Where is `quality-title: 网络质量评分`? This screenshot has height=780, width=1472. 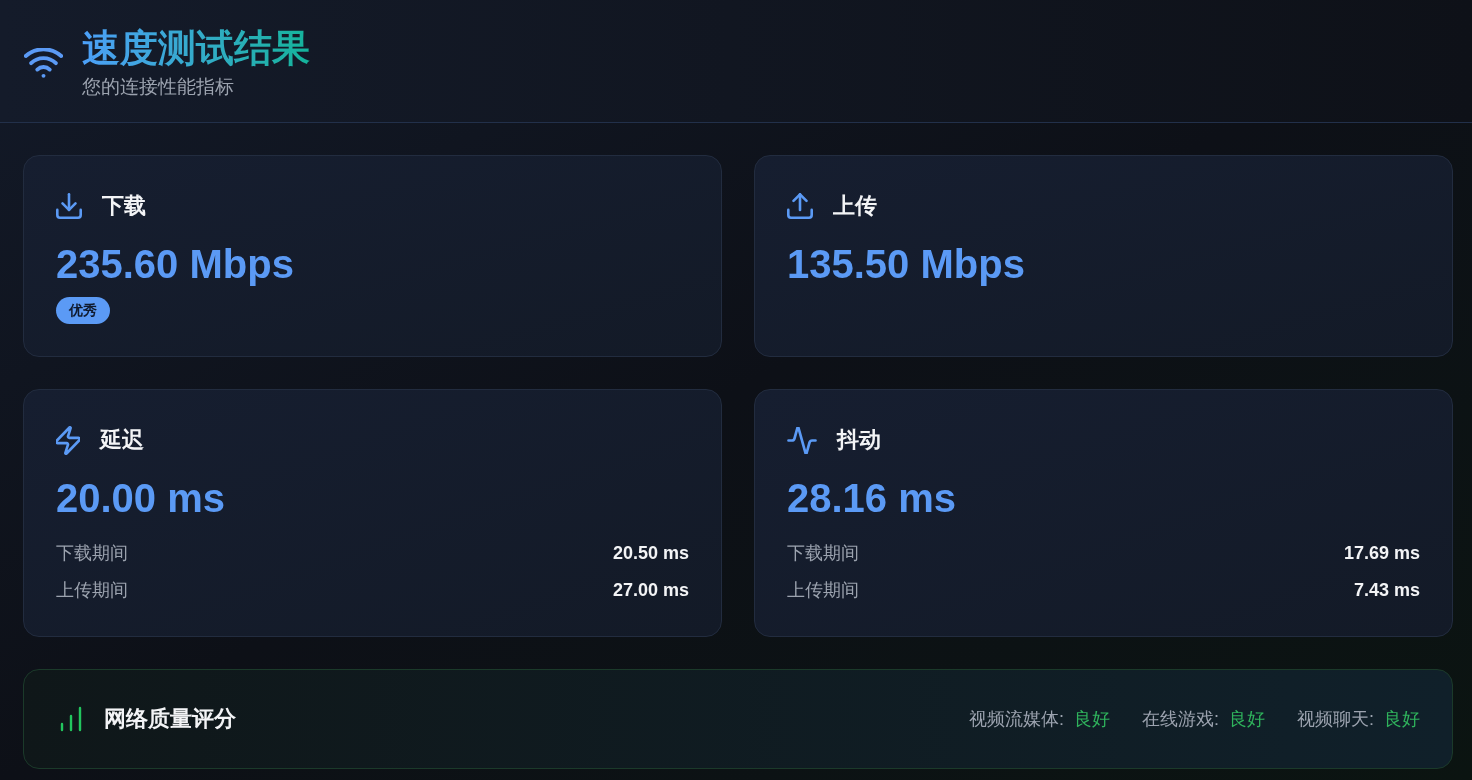
quality-title: 网络质量评分 is located at coordinates (170, 719).